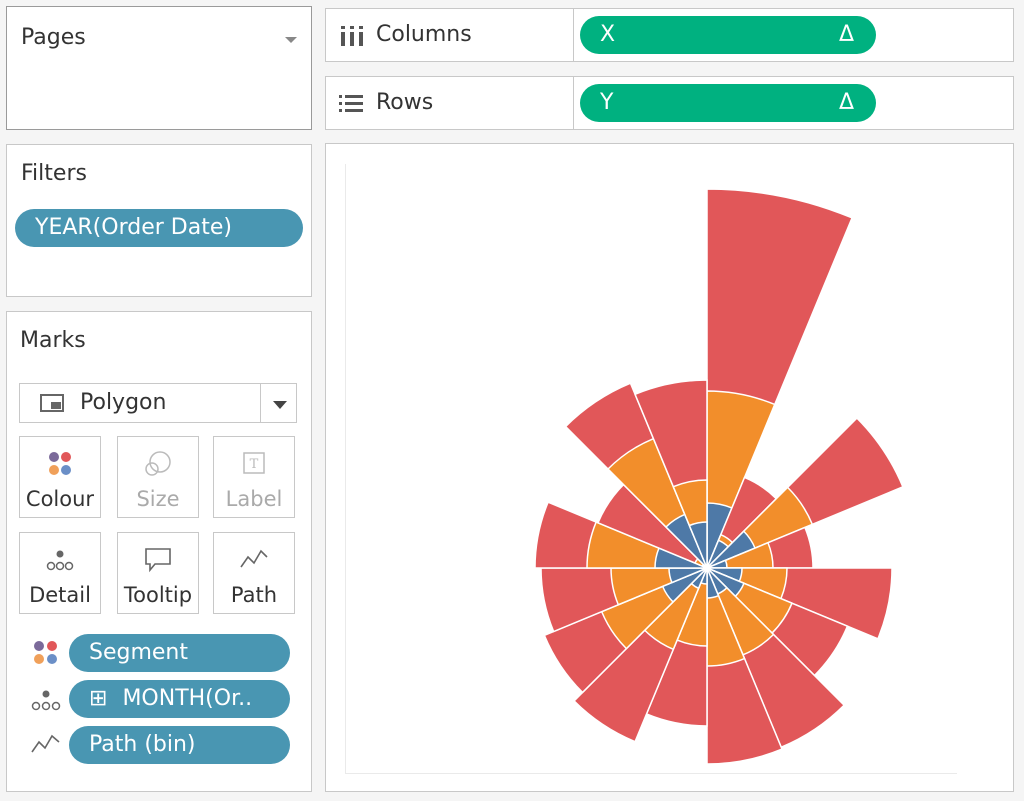 The image size is (1024, 801). I want to click on x-pill-label: X, so click(608, 34).